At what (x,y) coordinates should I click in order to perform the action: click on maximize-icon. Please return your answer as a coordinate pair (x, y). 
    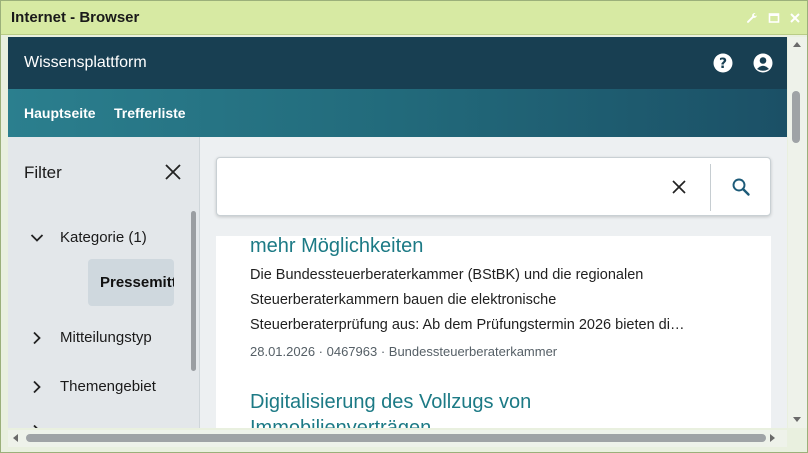
    Looking at the image, I should click on (774, 18).